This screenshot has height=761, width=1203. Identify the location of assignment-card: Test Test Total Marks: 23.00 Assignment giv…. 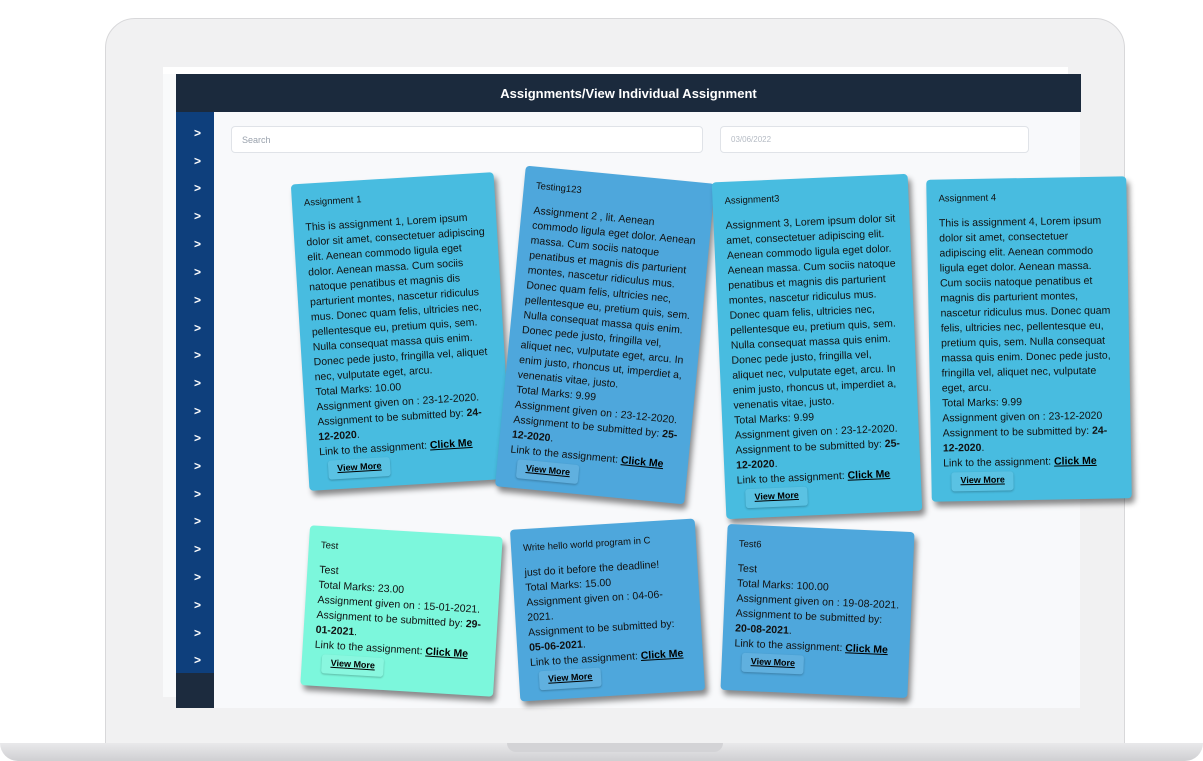
(401, 611).